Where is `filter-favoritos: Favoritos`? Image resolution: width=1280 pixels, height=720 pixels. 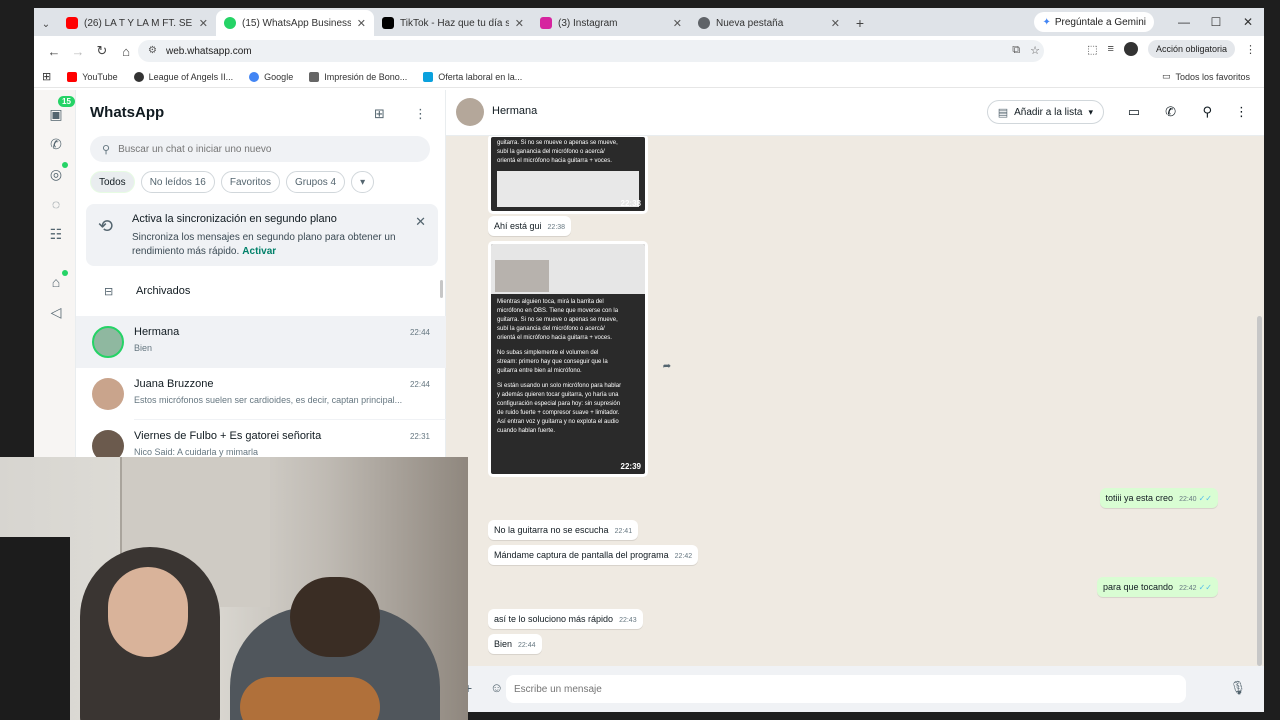
filter-favoritos: Favoritos is located at coordinates (250, 182).